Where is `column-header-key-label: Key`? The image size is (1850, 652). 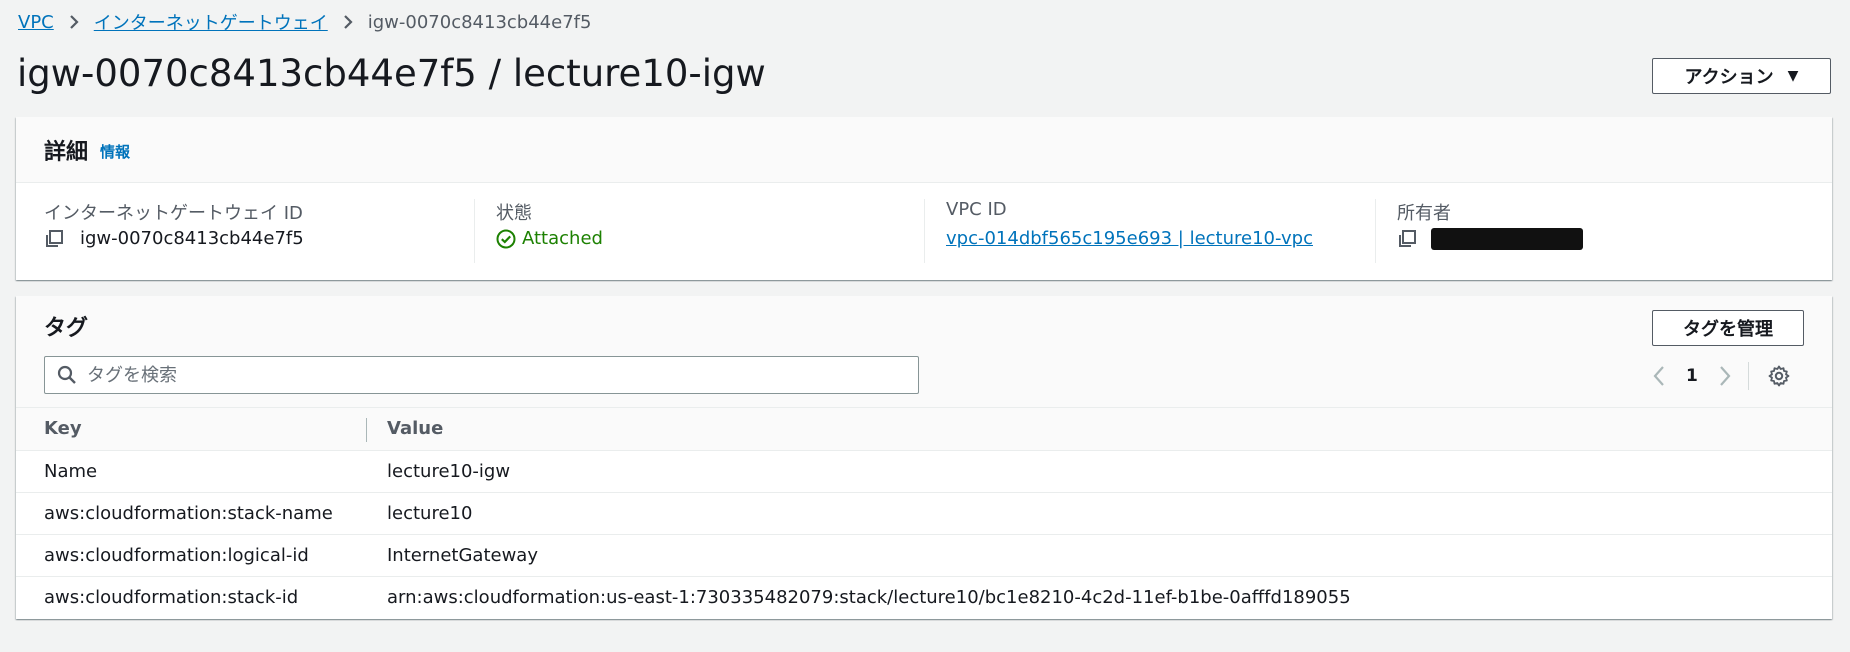
column-header-key-label: Key is located at coordinates (63, 429).